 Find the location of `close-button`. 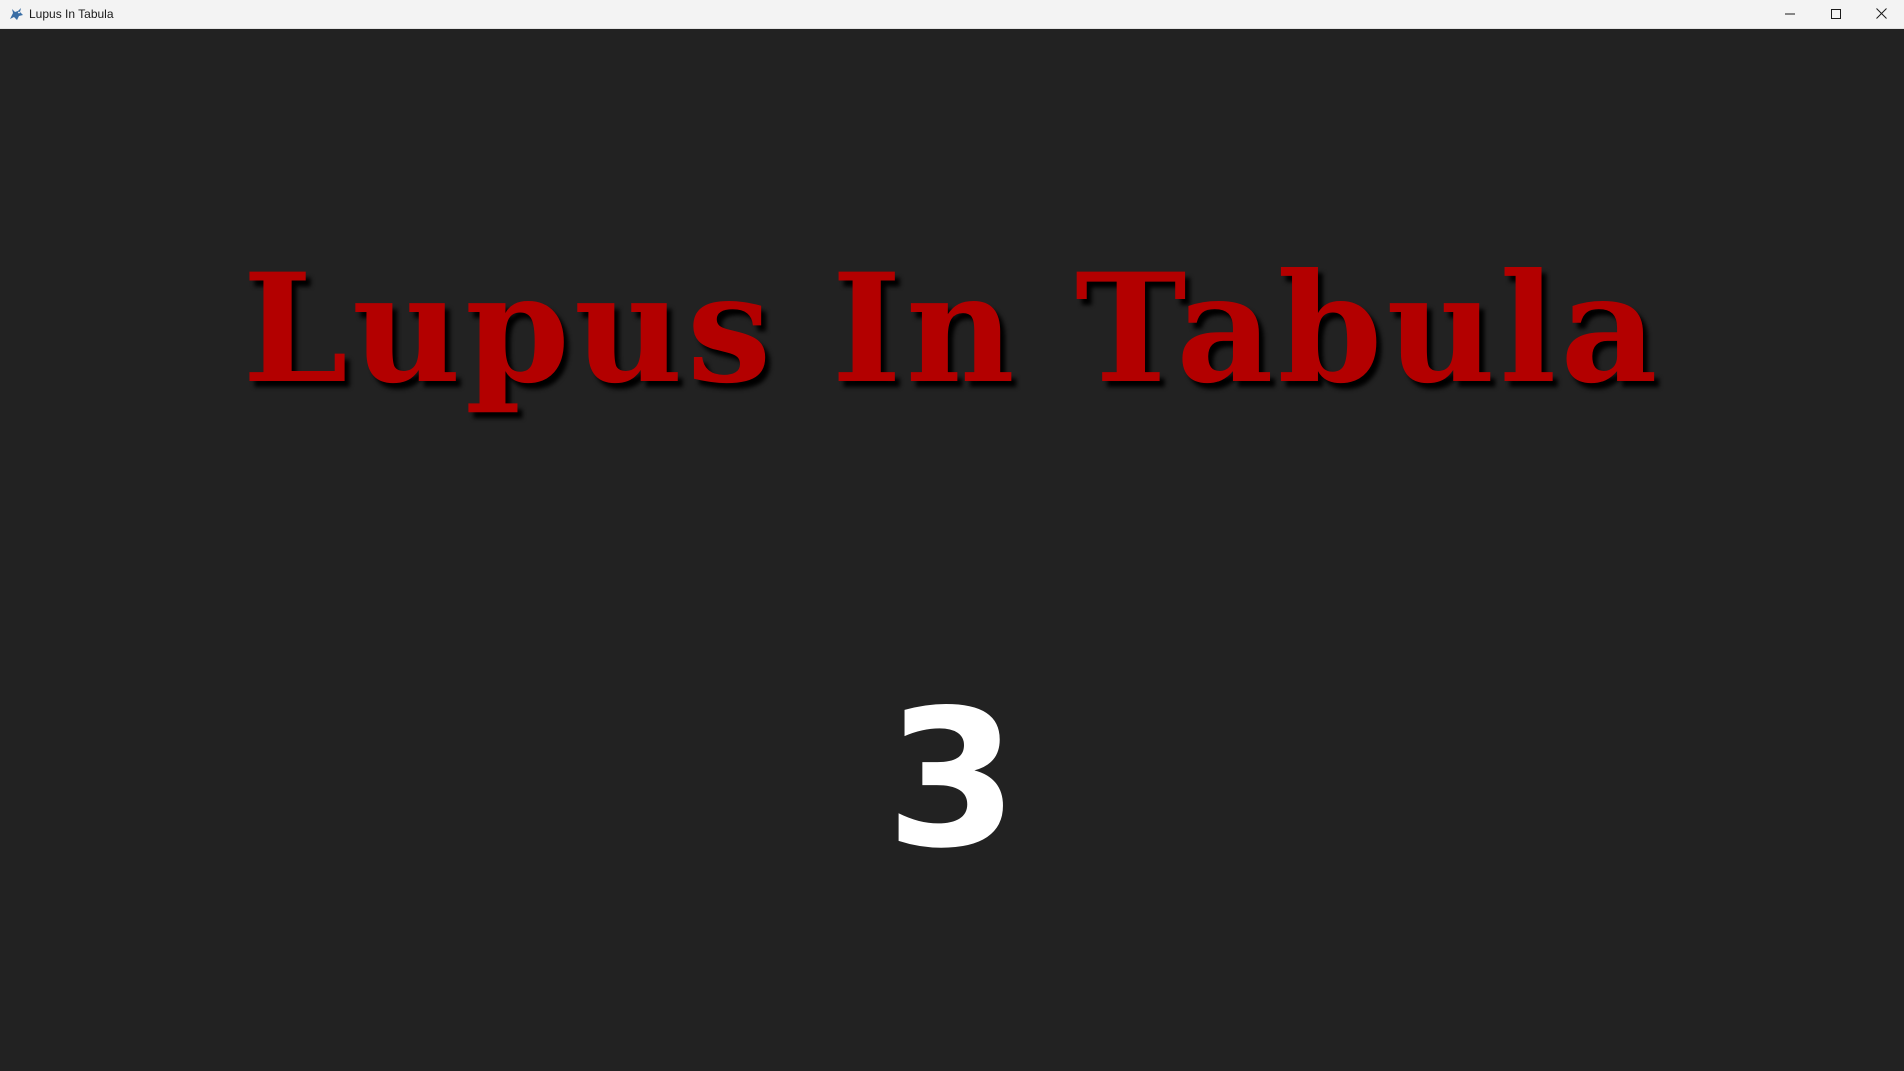

close-button is located at coordinates (1881, 14).